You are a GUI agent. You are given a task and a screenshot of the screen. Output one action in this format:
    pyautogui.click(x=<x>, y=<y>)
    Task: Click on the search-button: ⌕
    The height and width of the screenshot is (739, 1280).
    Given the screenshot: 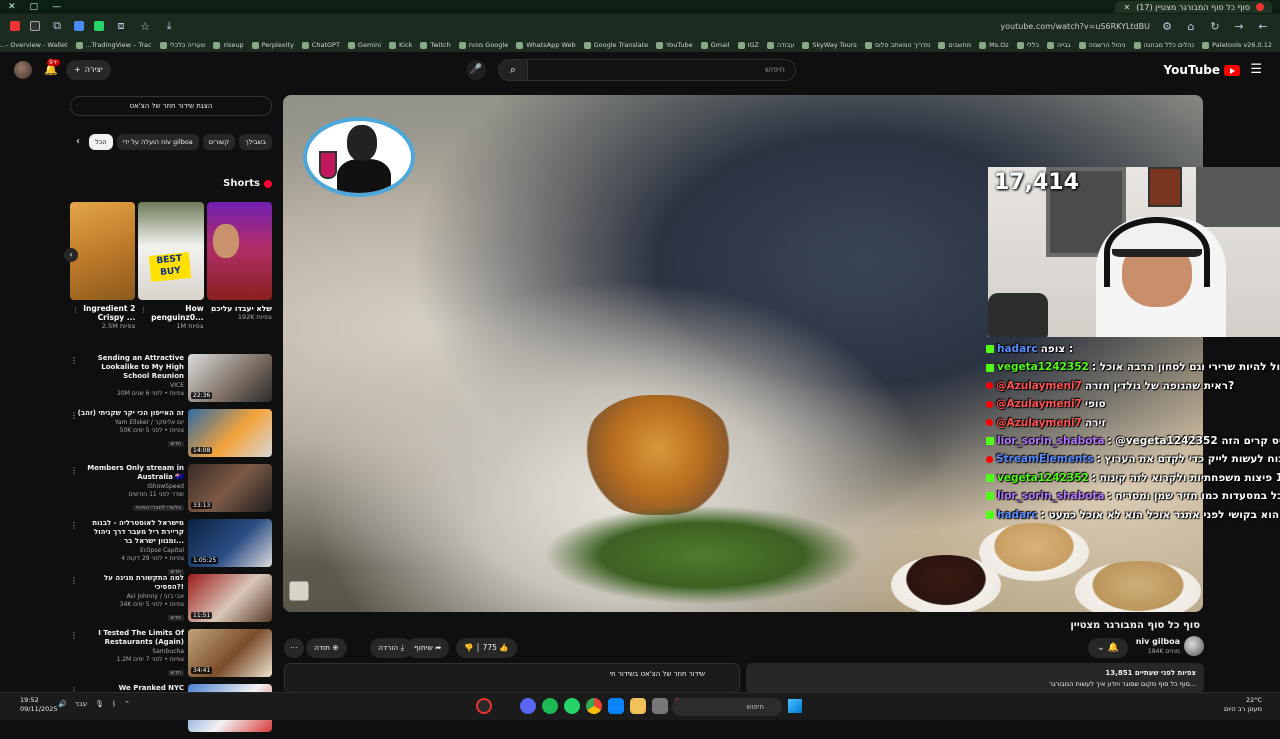 What is the action you would take?
    pyautogui.click(x=513, y=70)
    